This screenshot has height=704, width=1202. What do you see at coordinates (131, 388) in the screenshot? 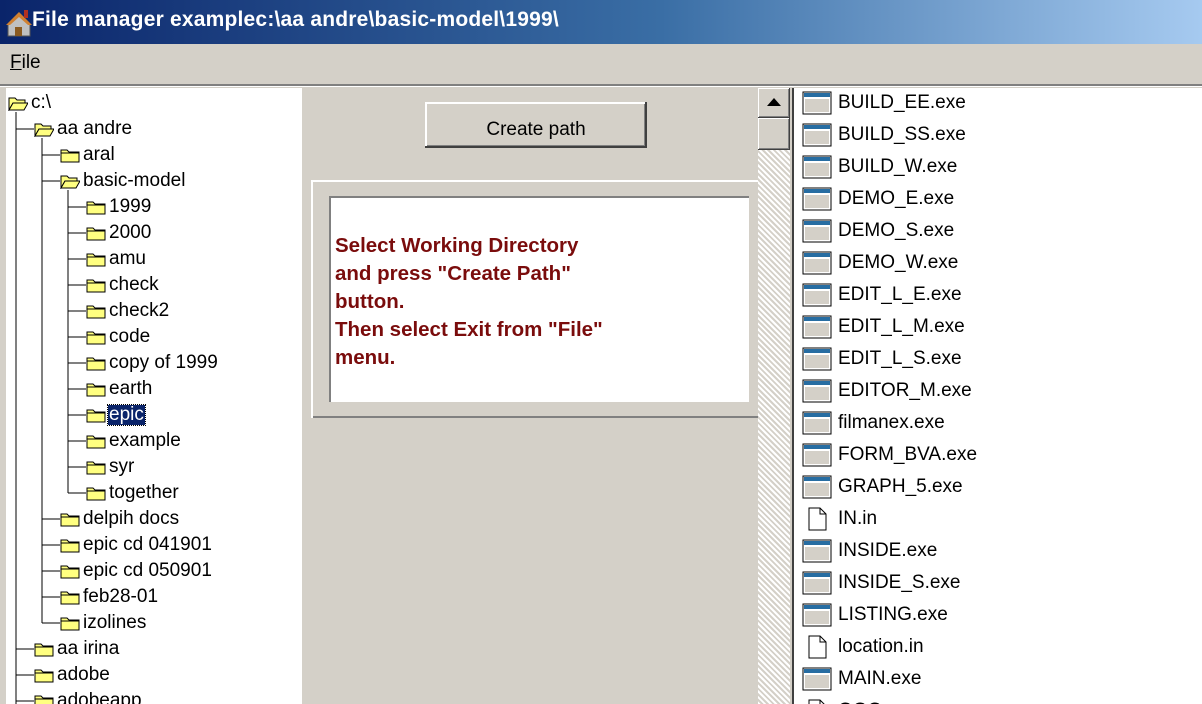
I see `tree-item-label: earth` at bounding box center [131, 388].